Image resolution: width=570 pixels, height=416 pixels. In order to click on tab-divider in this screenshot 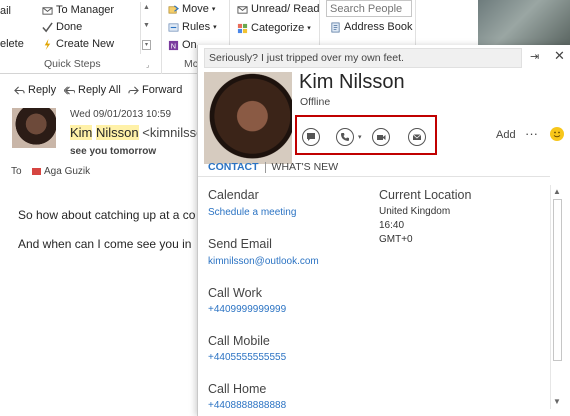, I will do `click(265, 167)`.